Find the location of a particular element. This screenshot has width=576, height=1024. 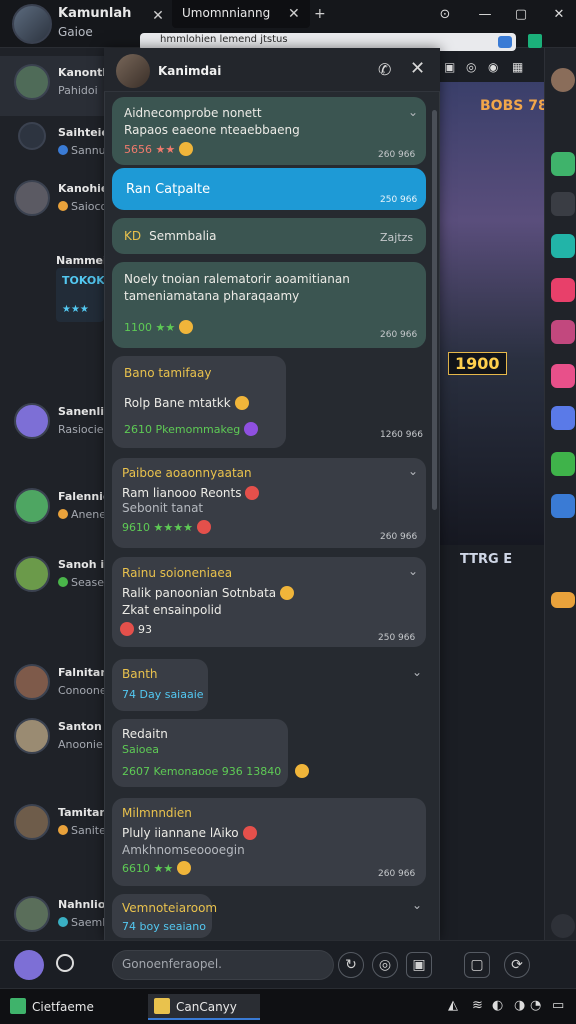

contact-item: Sanenlio Rasiocie is located at coordinates (52, 425).